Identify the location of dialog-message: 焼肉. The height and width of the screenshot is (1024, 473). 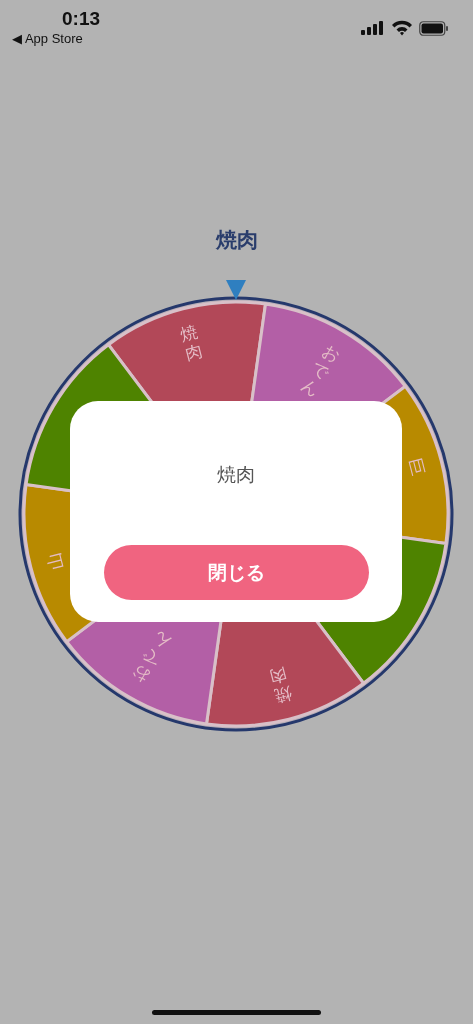
(236, 474).